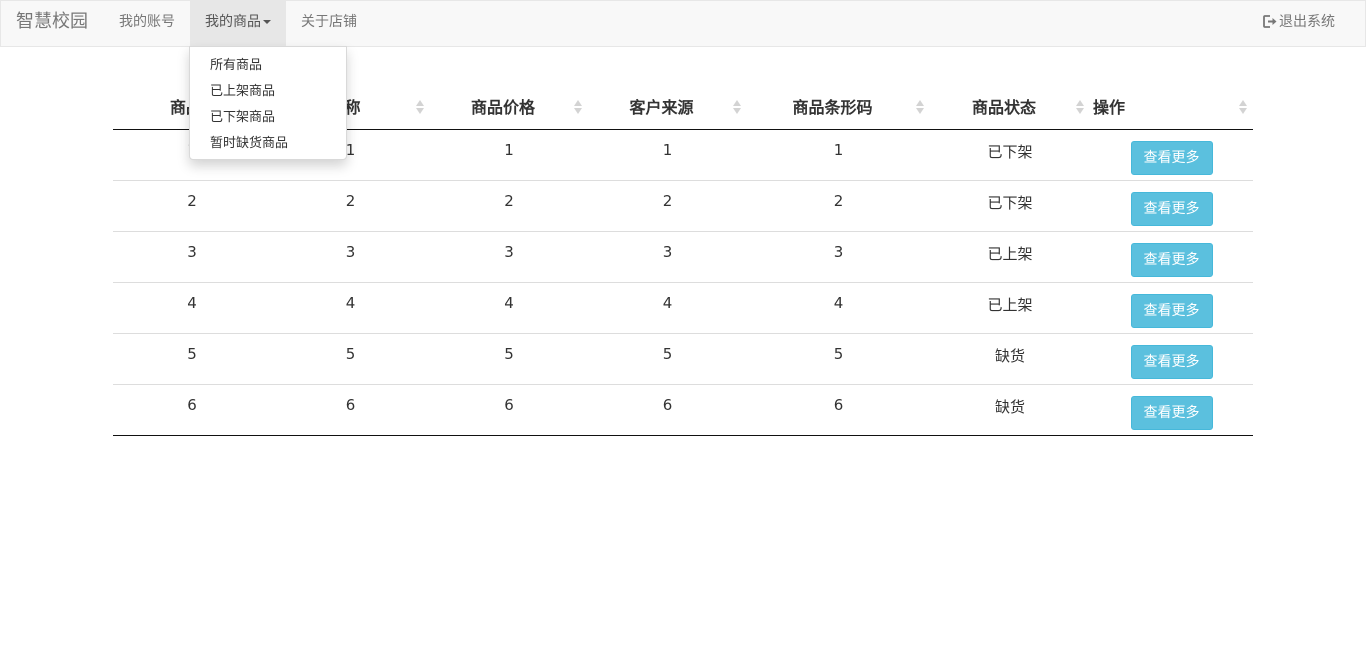  What do you see at coordinates (502, 108) in the screenshot?
I see `column-header-label: 商品价格` at bounding box center [502, 108].